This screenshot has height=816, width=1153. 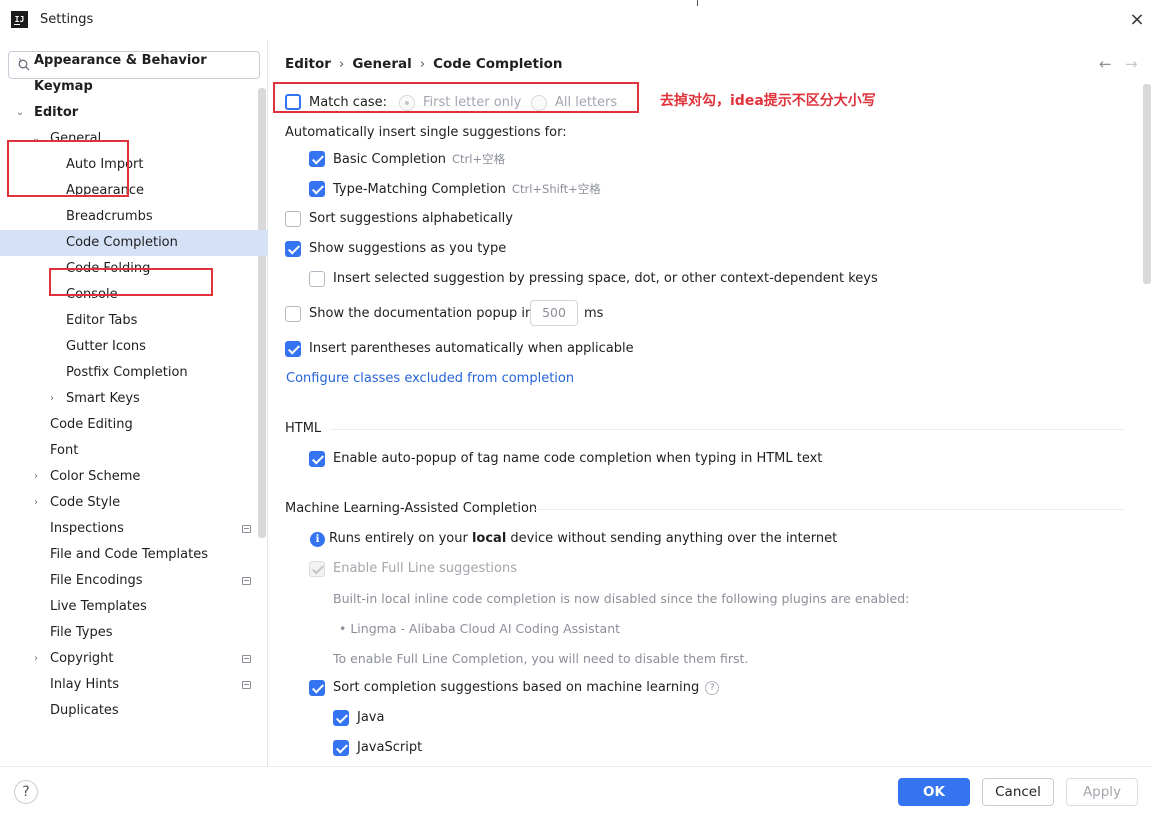 What do you see at coordinates (934, 792) in the screenshot?
I see `ok-button: OK` at bounding box center [934, 792].